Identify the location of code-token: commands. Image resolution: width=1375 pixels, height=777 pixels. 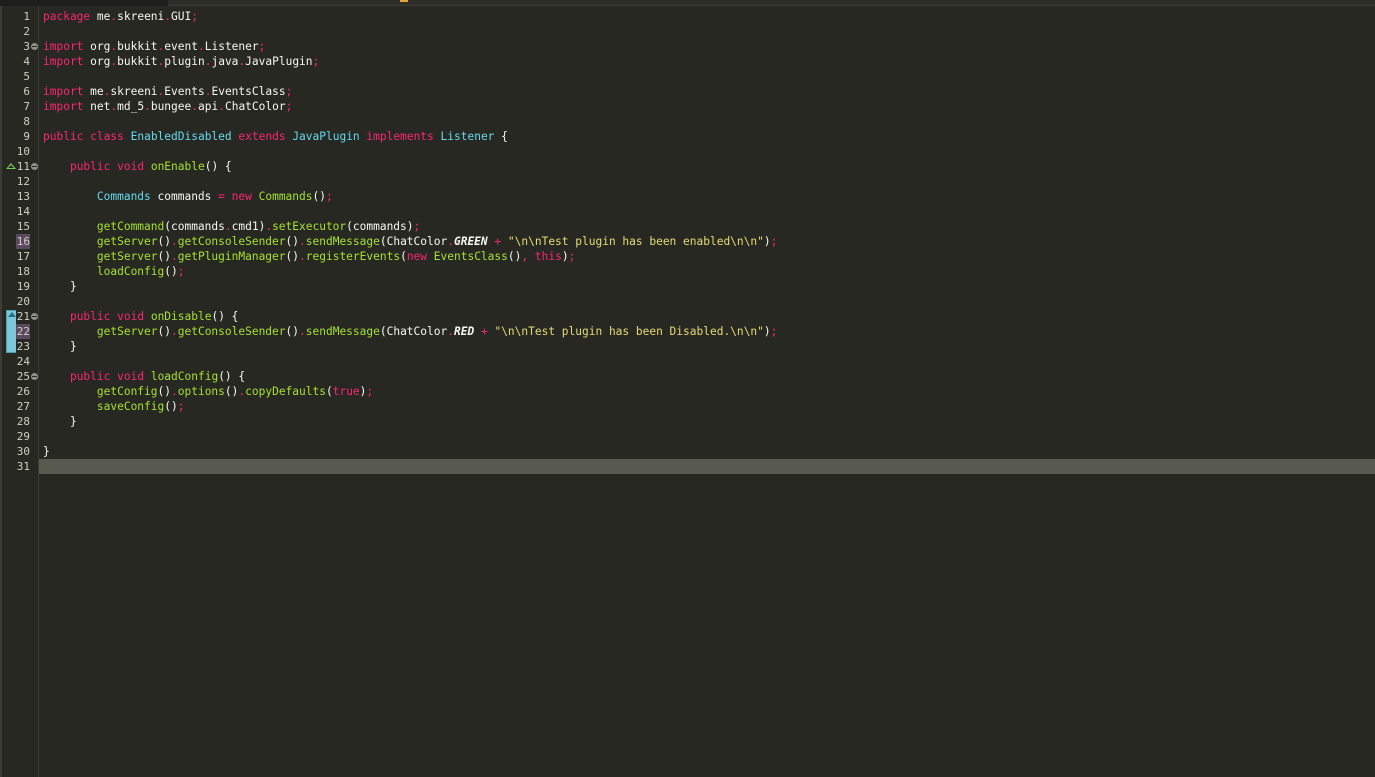
(184, 196).